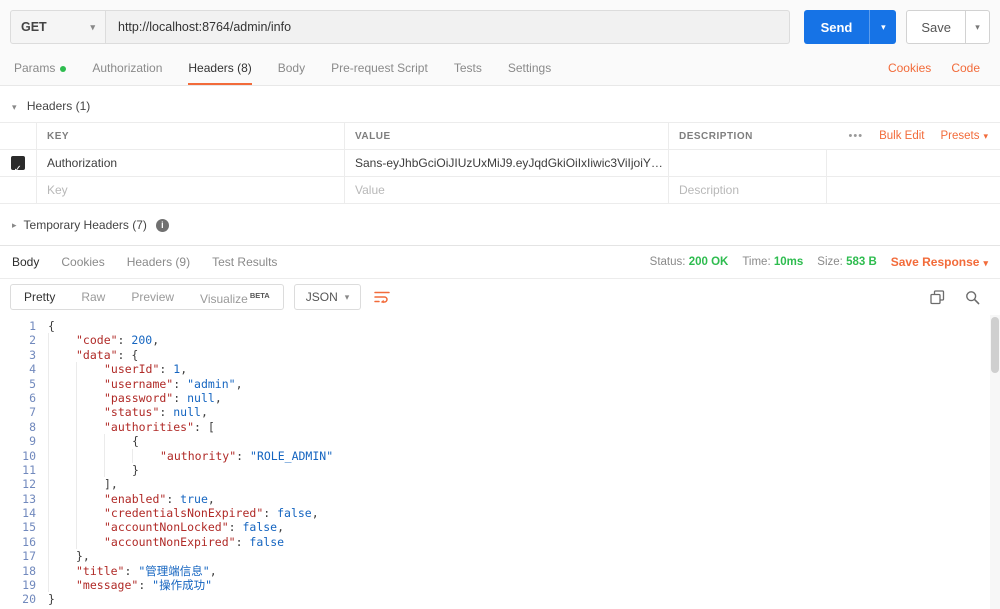 The image size is (1000, 609). I want to click on col-value-header: VALUE, so click(506, 136).